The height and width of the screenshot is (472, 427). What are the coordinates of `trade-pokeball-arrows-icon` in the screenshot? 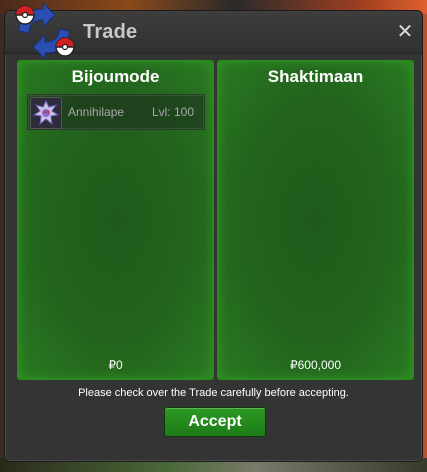 It's located at (45, 31).